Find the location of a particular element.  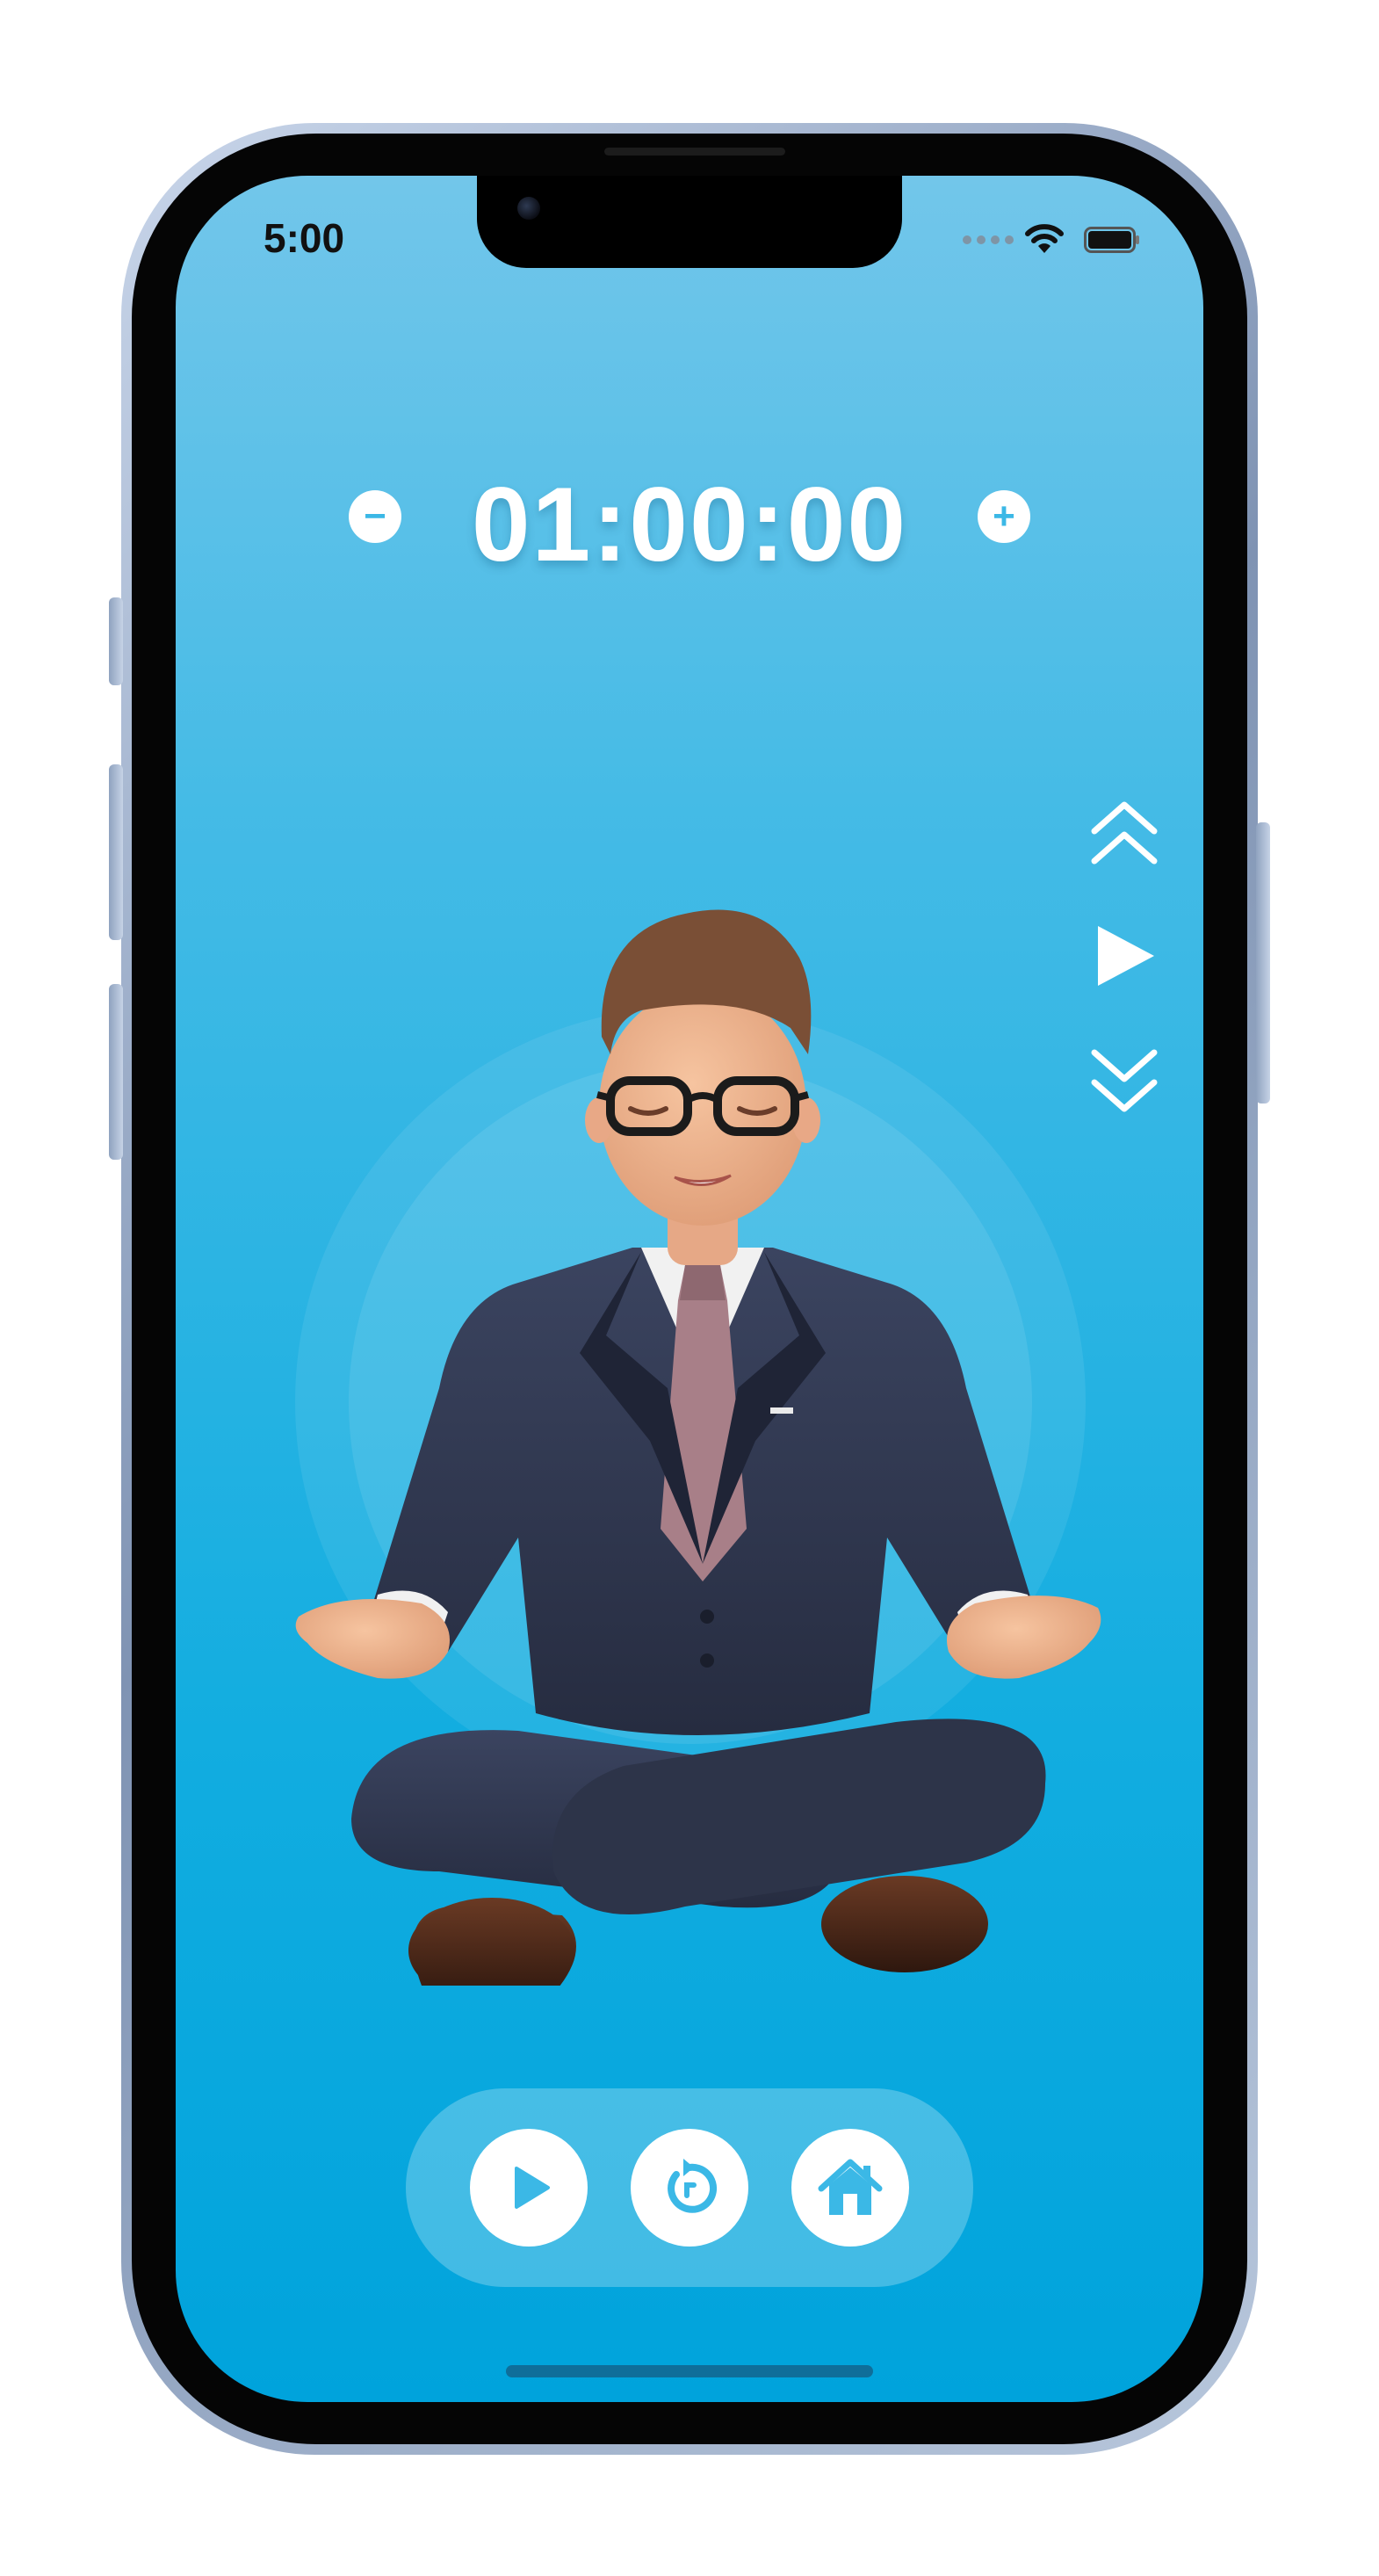

volume-up-button is located at coordinates (116, 852).